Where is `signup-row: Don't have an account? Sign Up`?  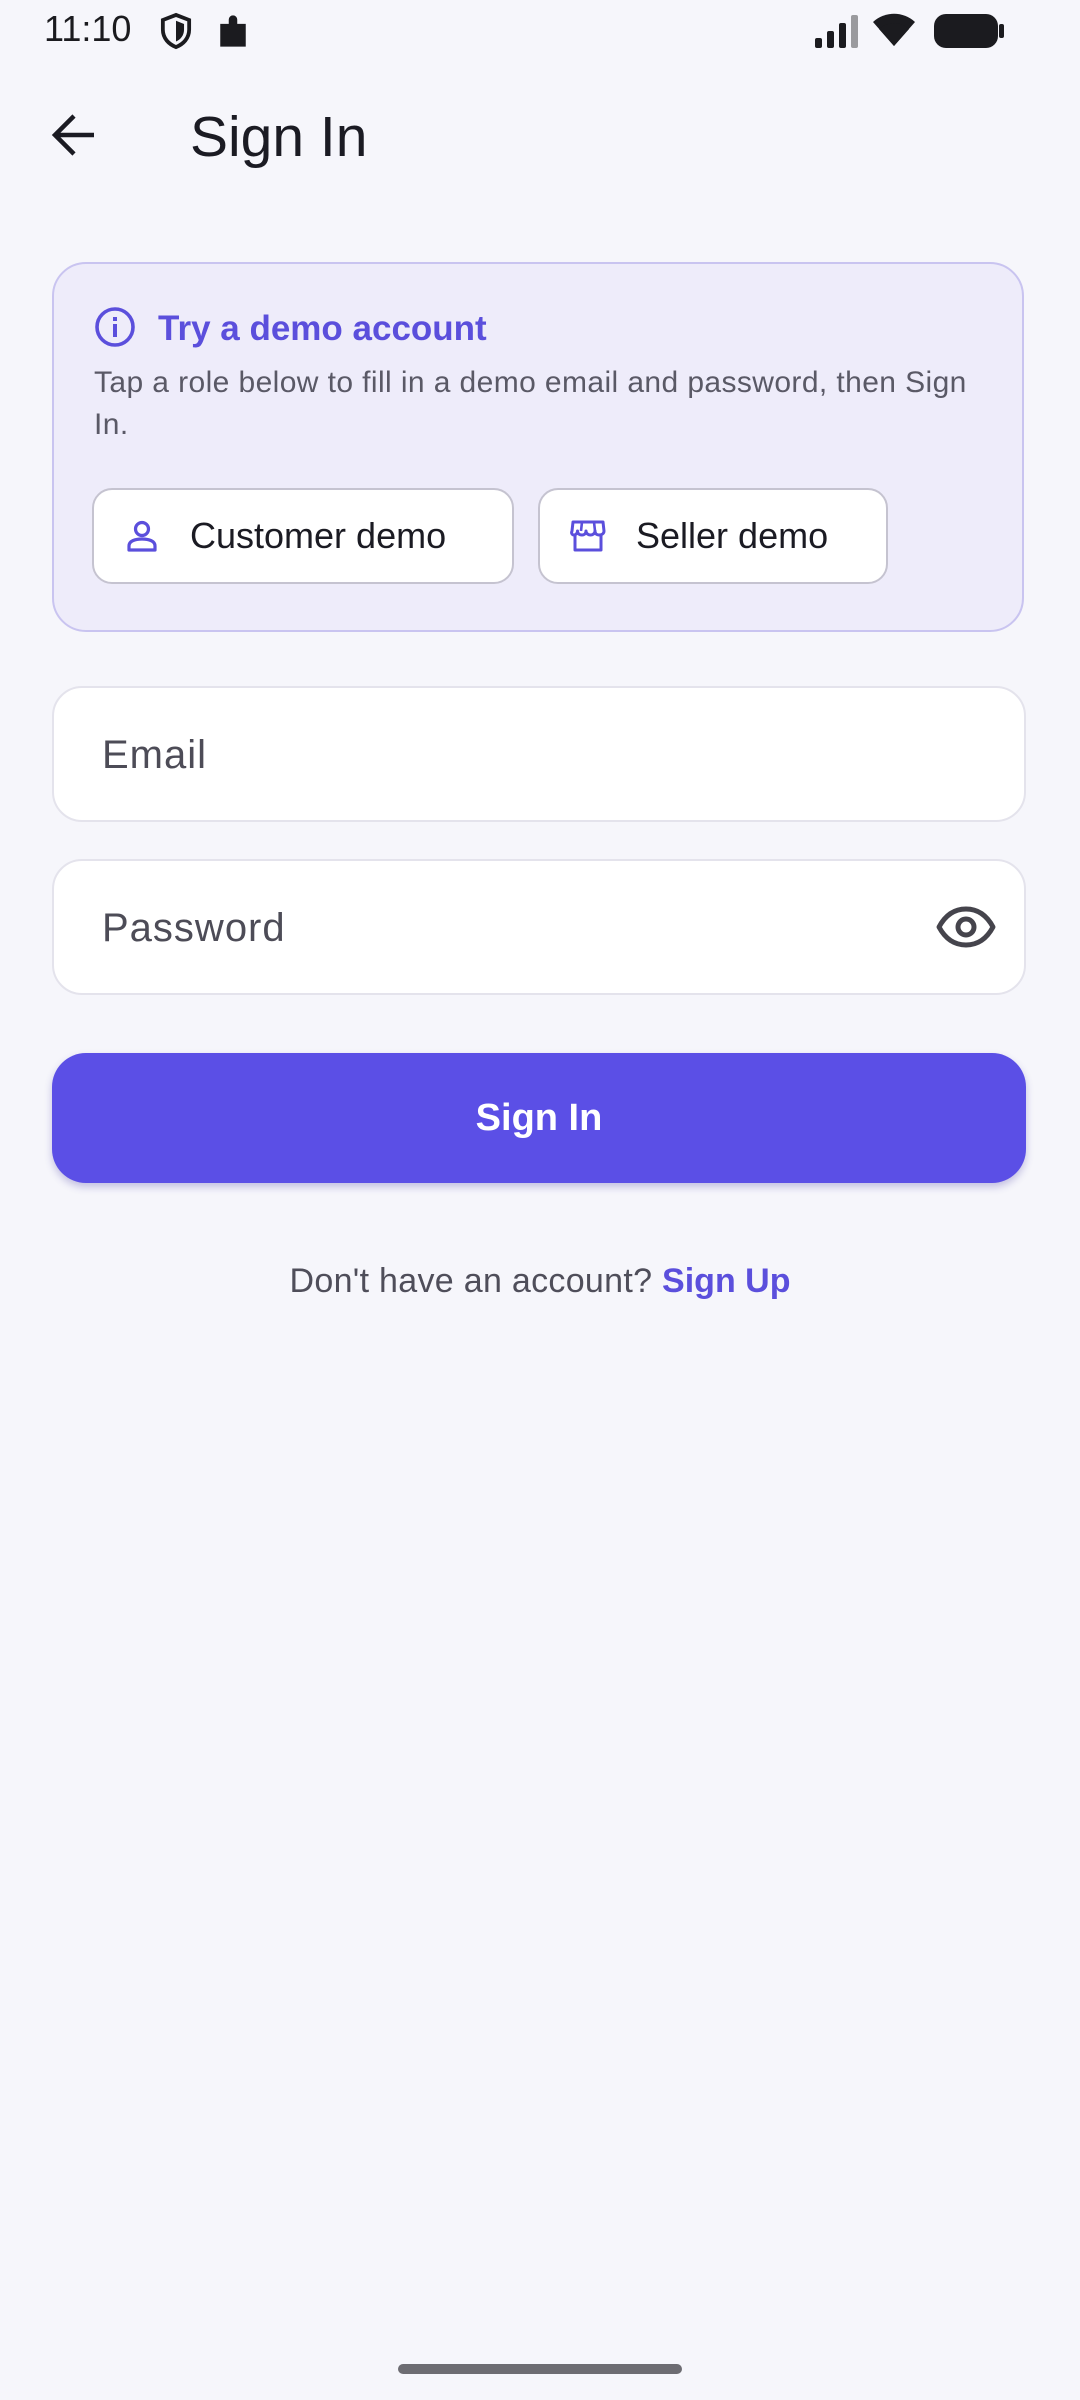
signup-row: Don't have an account? Sign Up is located at coordinates (540, 1281).